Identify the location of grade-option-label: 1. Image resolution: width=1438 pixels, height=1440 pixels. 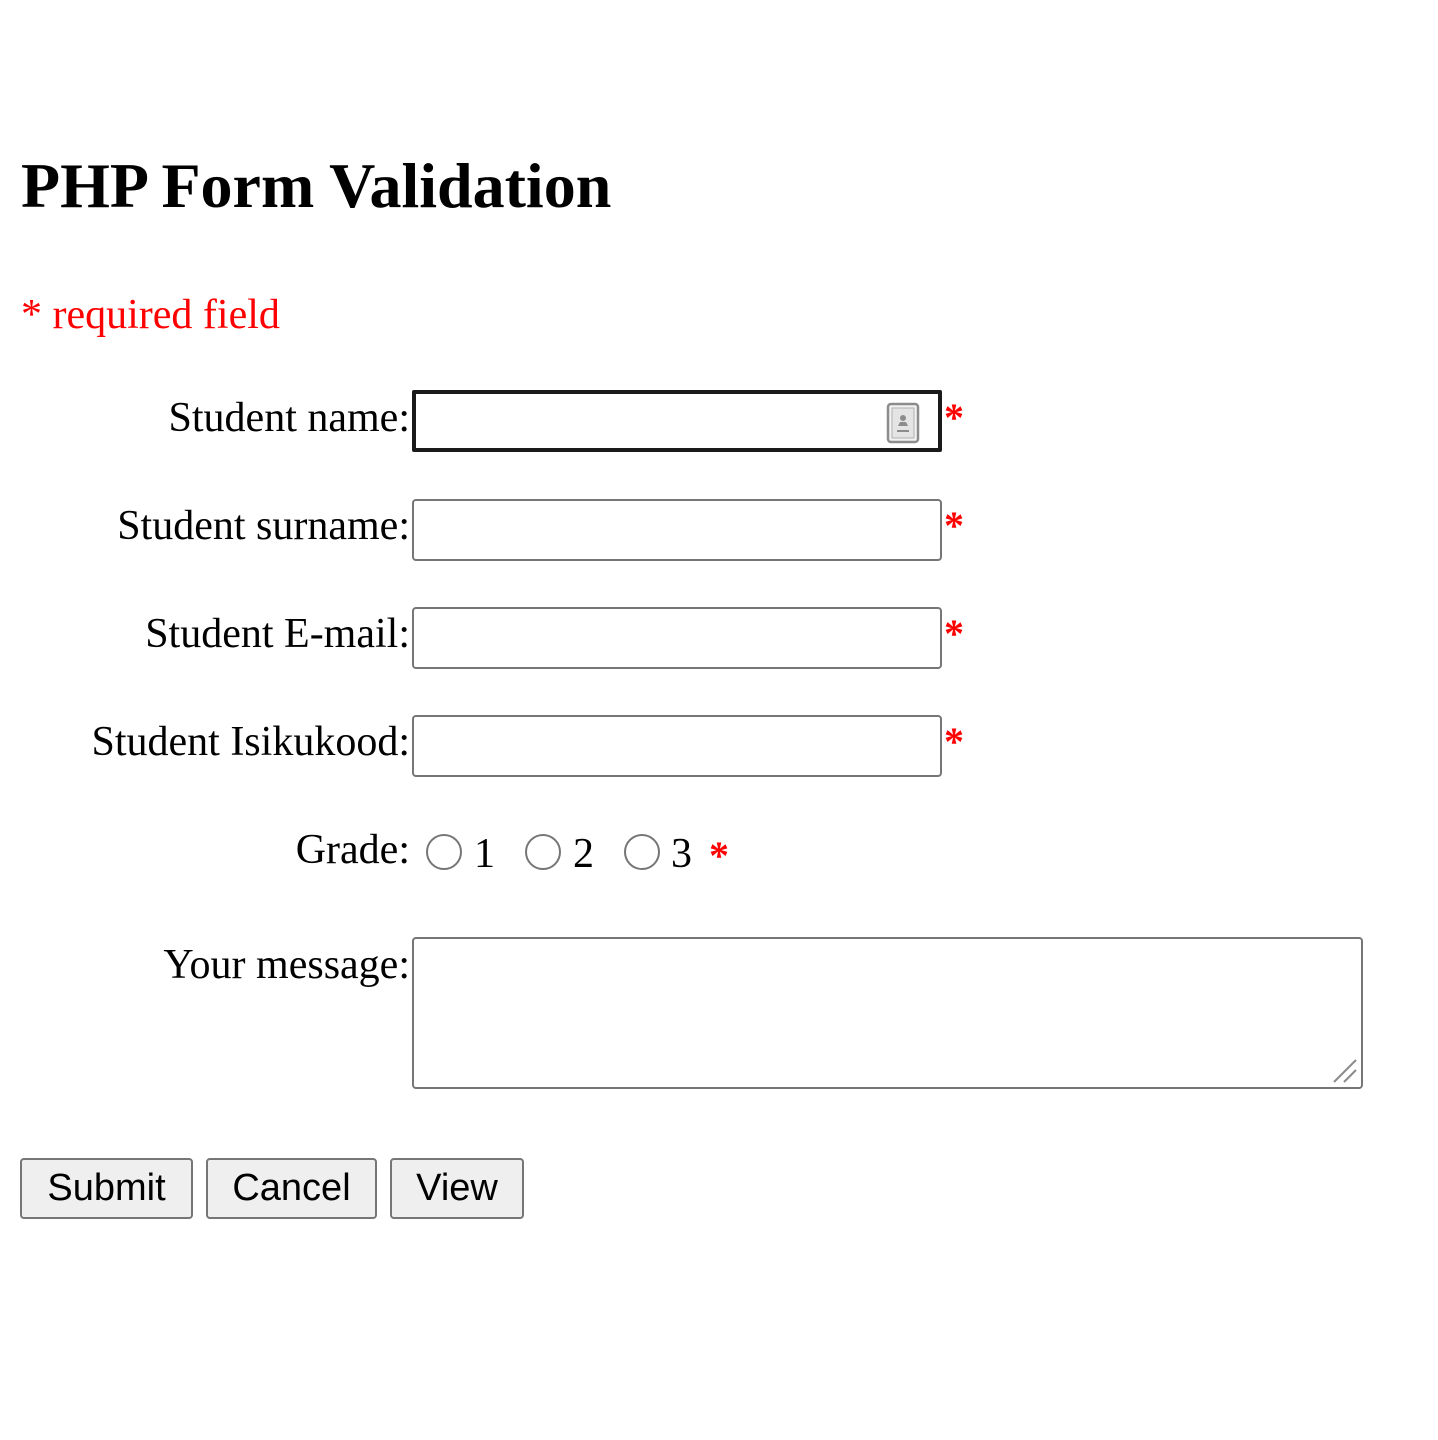
(484, 854).